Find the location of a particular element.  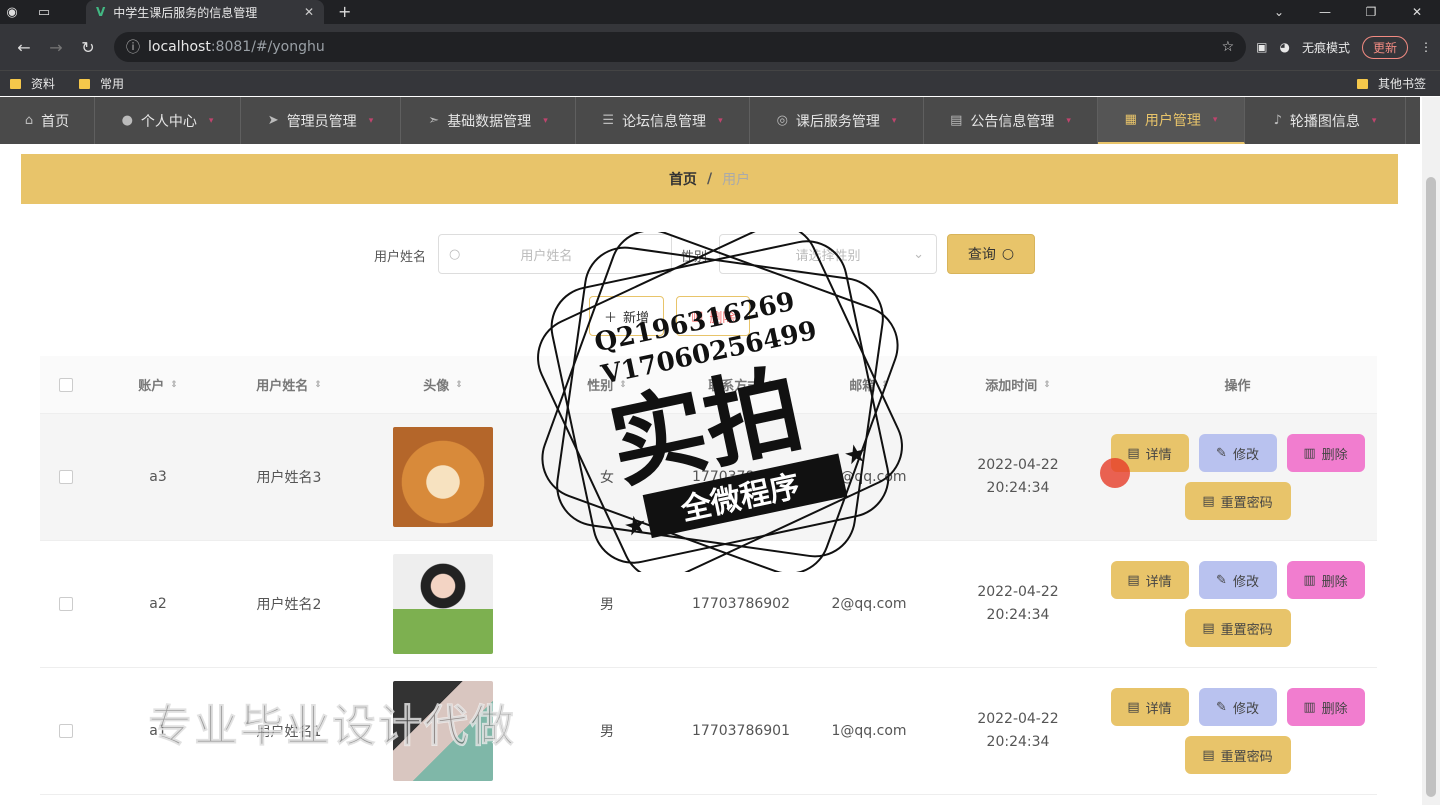

col-gender: 性别 ⇕ is located at coordinates (607, 384).